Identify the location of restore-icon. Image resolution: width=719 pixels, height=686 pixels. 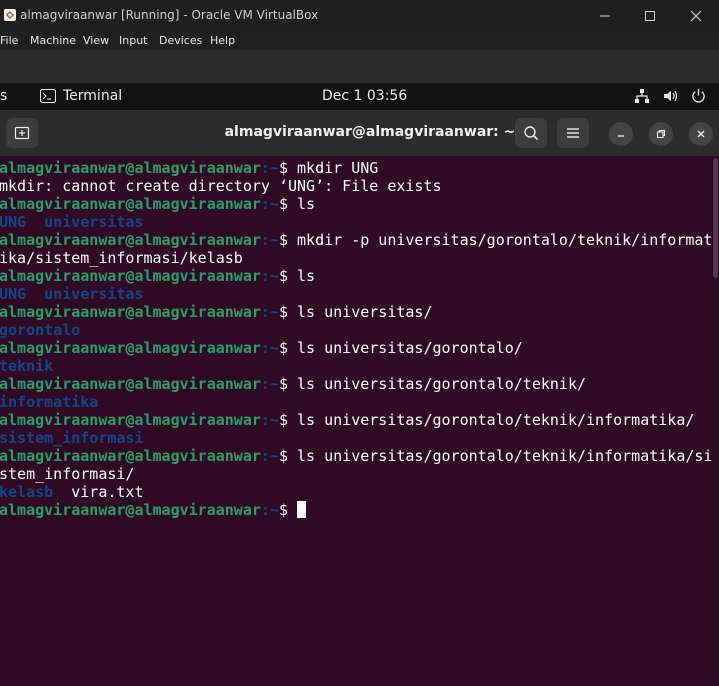
(661, 134).